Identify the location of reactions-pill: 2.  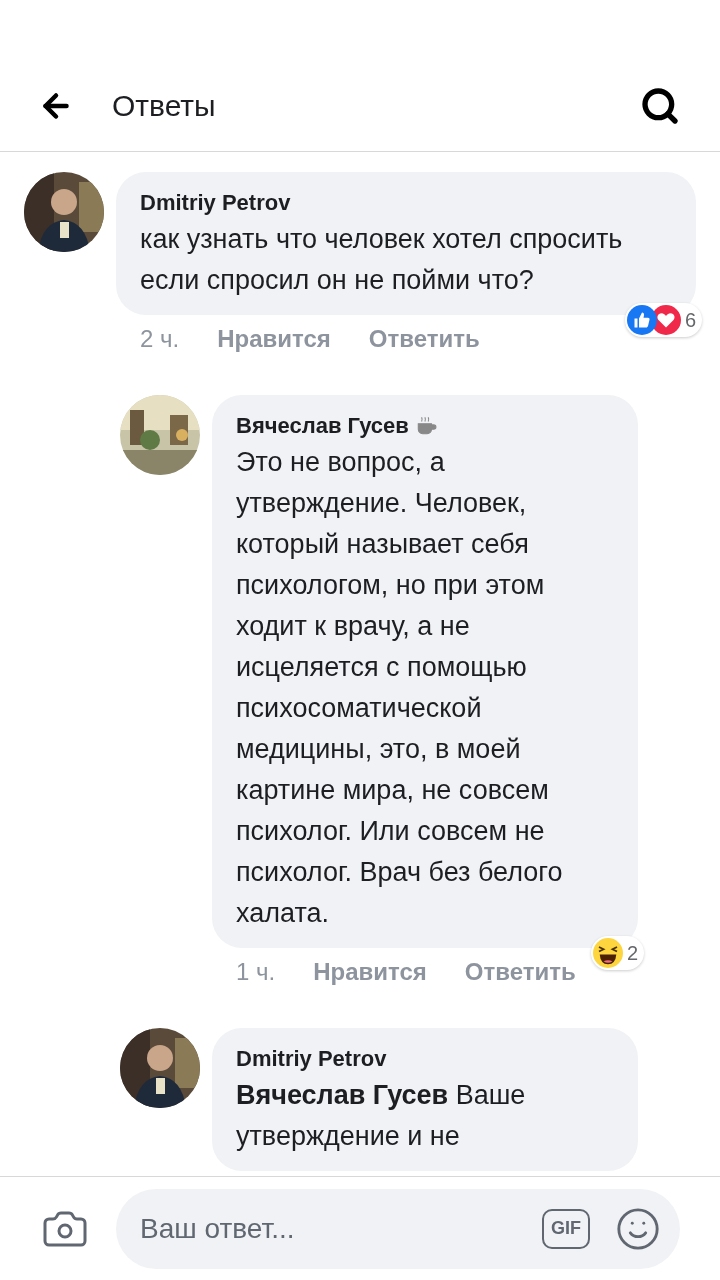
(617, 953).